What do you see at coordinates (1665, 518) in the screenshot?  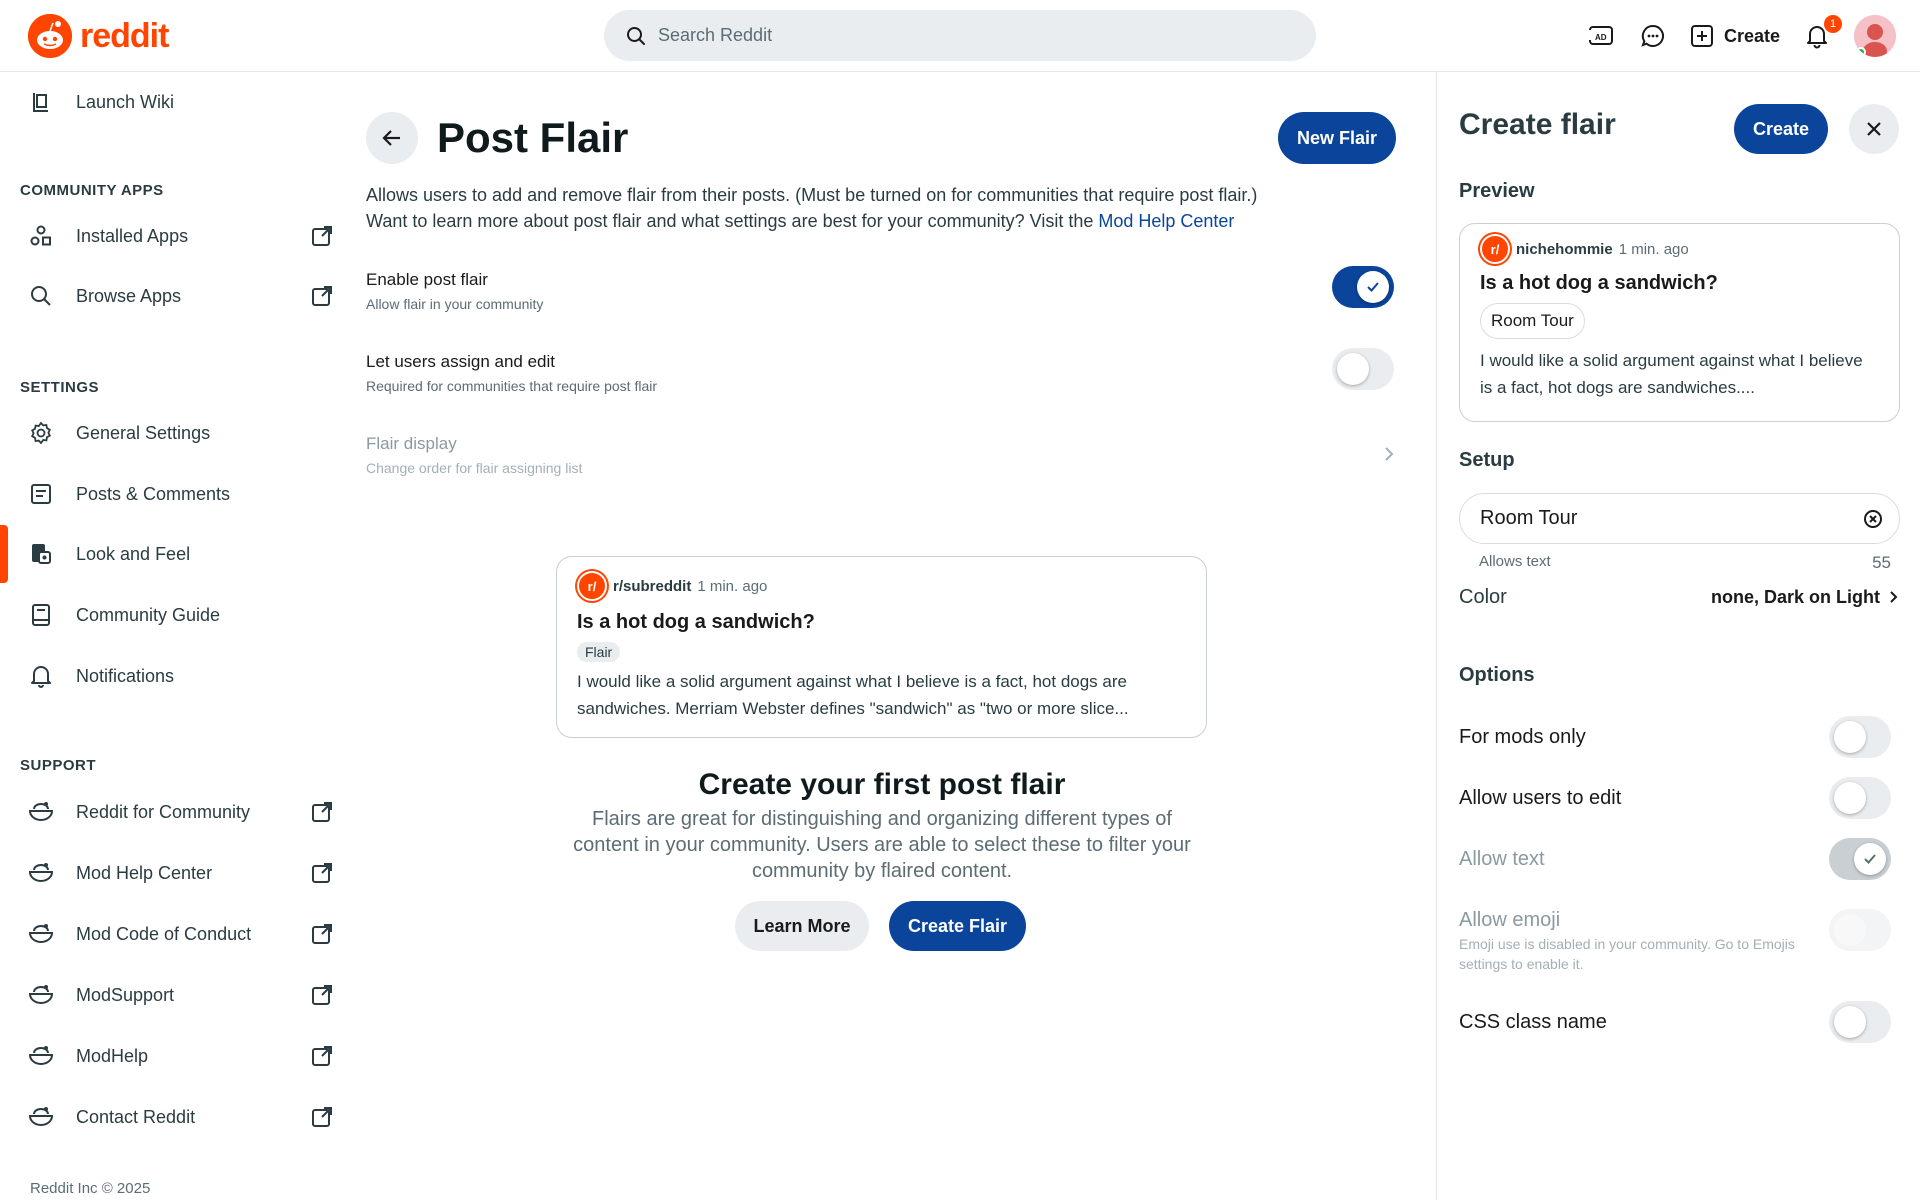 I see `flair-text-input` at bounding box center [1665, 518].